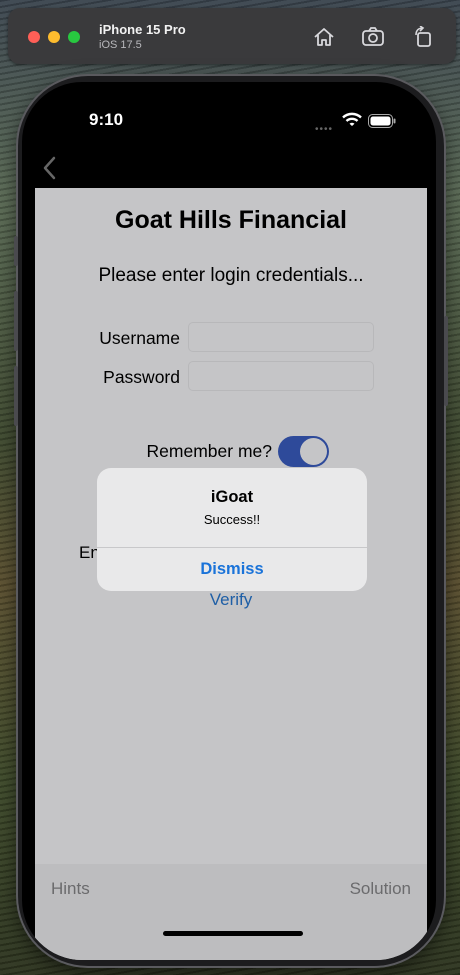 The height and width of the screenshot is (975, 460). I want to click on os-version: iOS 17.5, so click(120, 45).